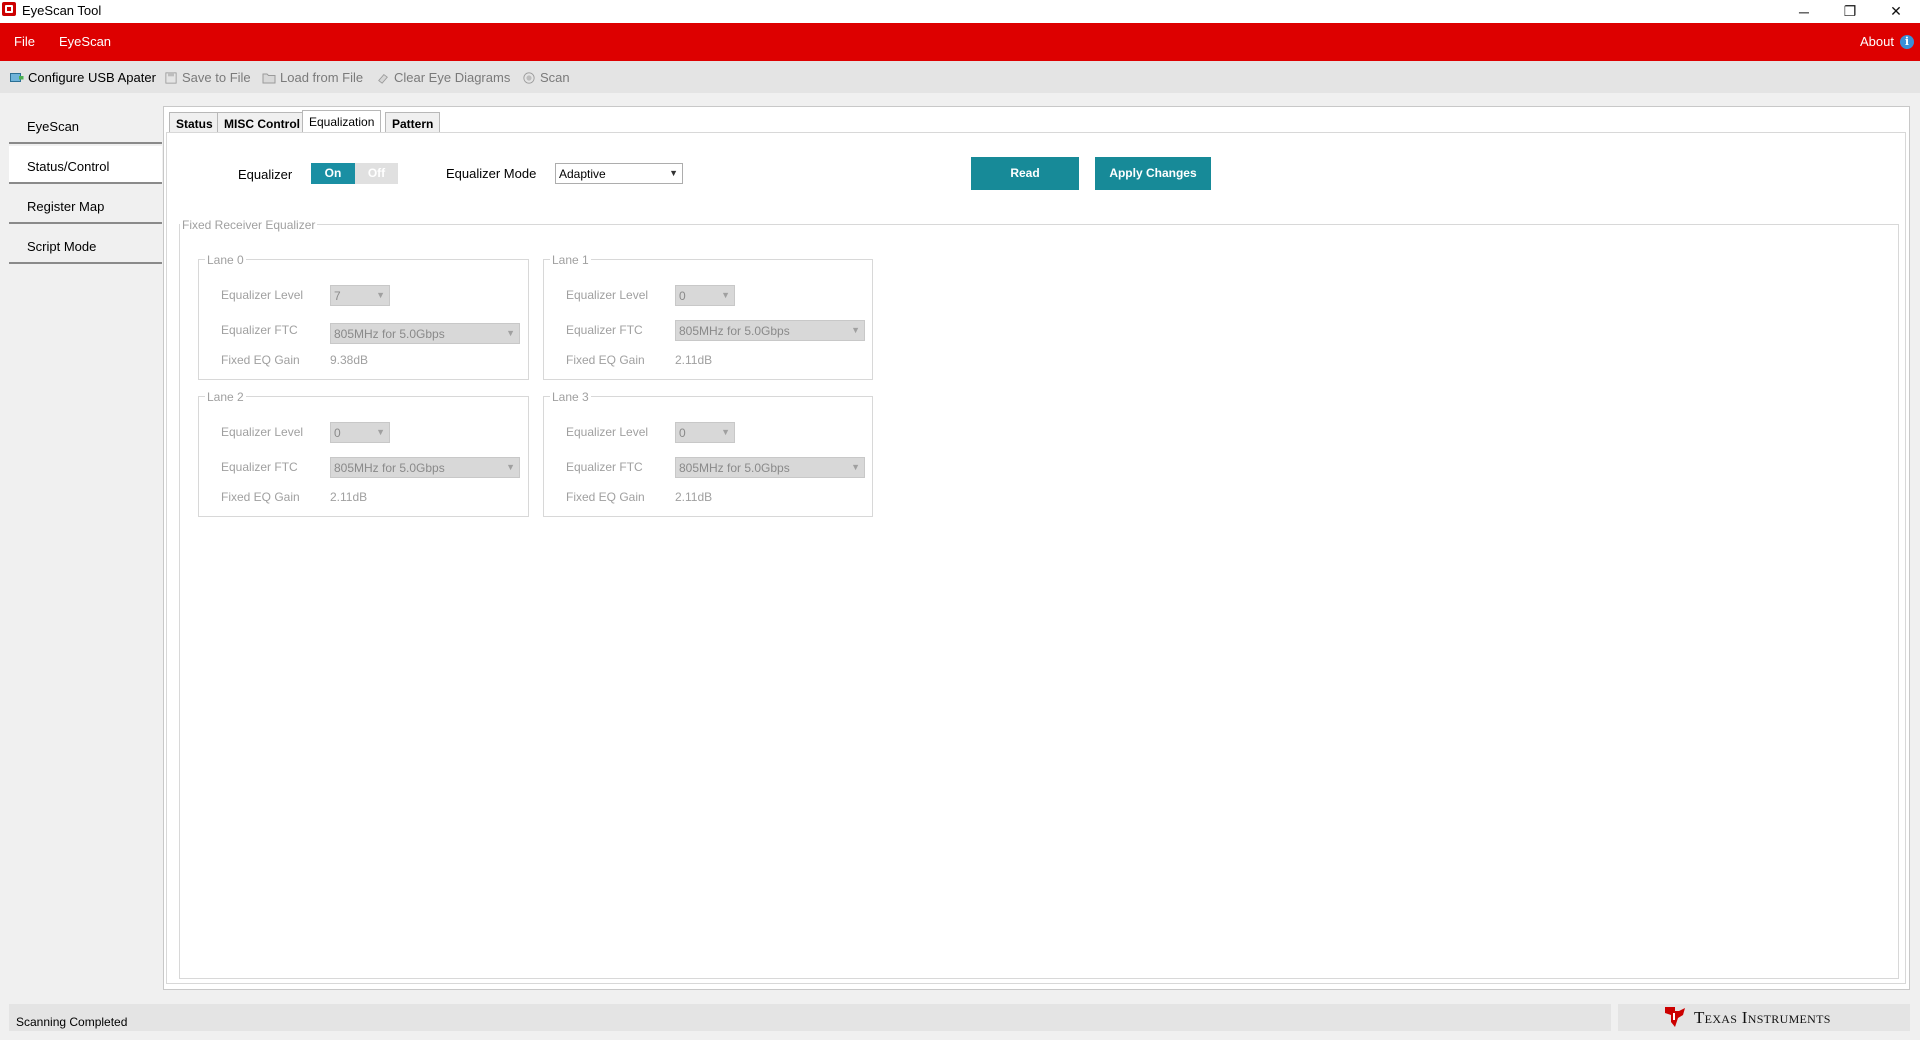 The height and width of the screenshot is (1040, 1920). I want to click on brand-name: Texas Instruments, so click(1762, 1017).